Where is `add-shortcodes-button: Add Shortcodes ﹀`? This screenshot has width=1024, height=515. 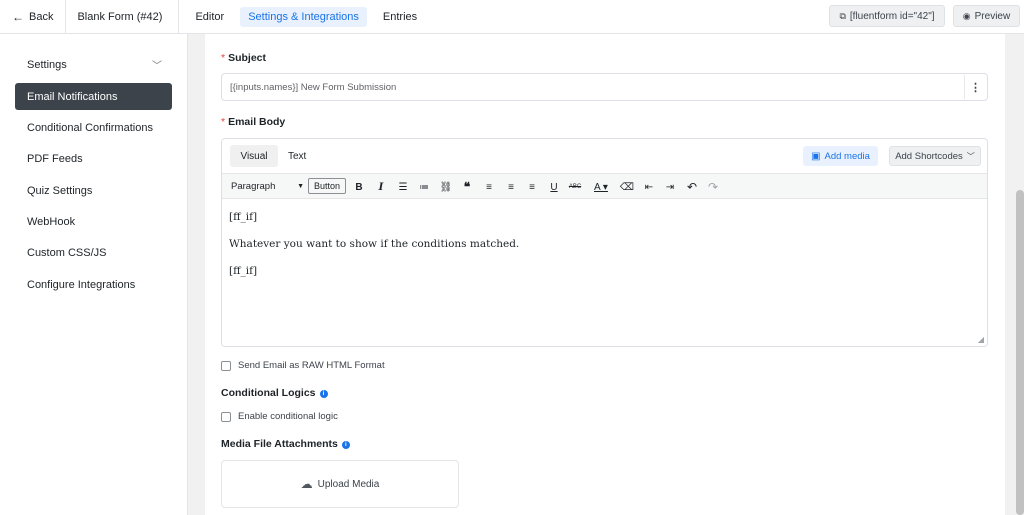 add-shortcodes-button: Add Shortcodes ﹀ is located at coordinates (935, 156).